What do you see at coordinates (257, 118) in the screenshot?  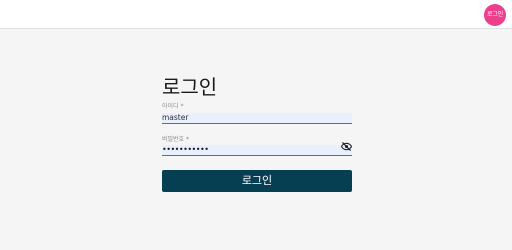 I see `id-input: master` at bounding box center [257, 118].